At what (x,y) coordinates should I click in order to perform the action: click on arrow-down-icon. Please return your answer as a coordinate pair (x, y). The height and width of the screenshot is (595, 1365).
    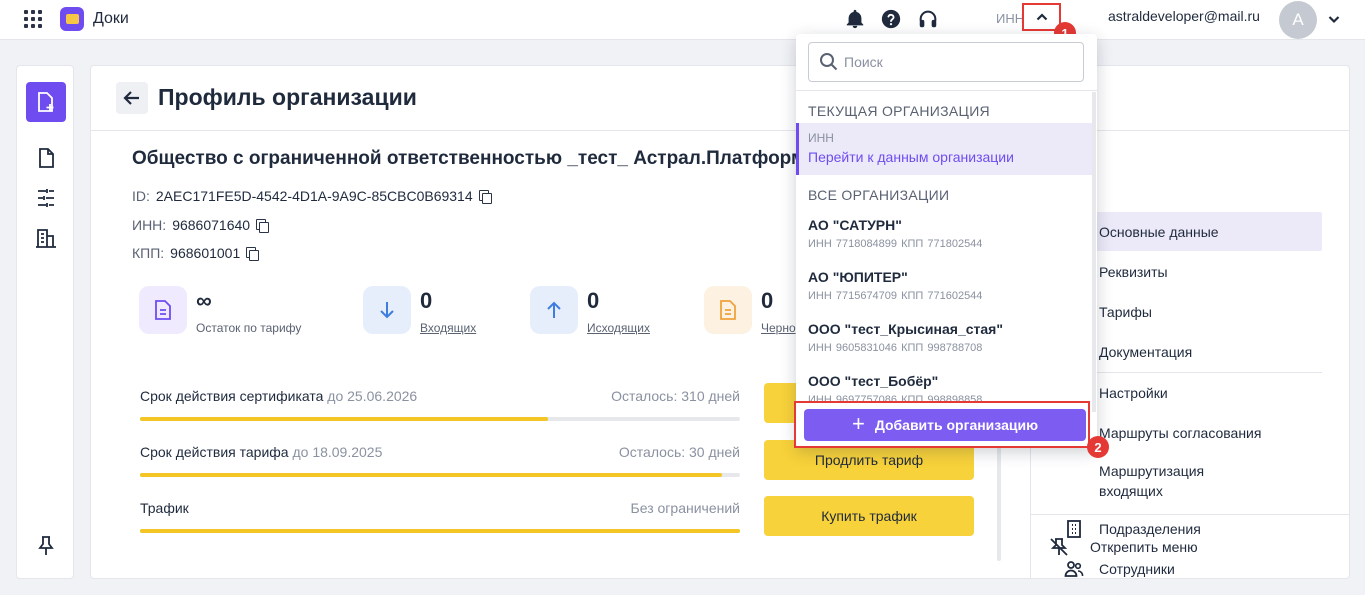
    Looking at the image, I should click on (387, 310).